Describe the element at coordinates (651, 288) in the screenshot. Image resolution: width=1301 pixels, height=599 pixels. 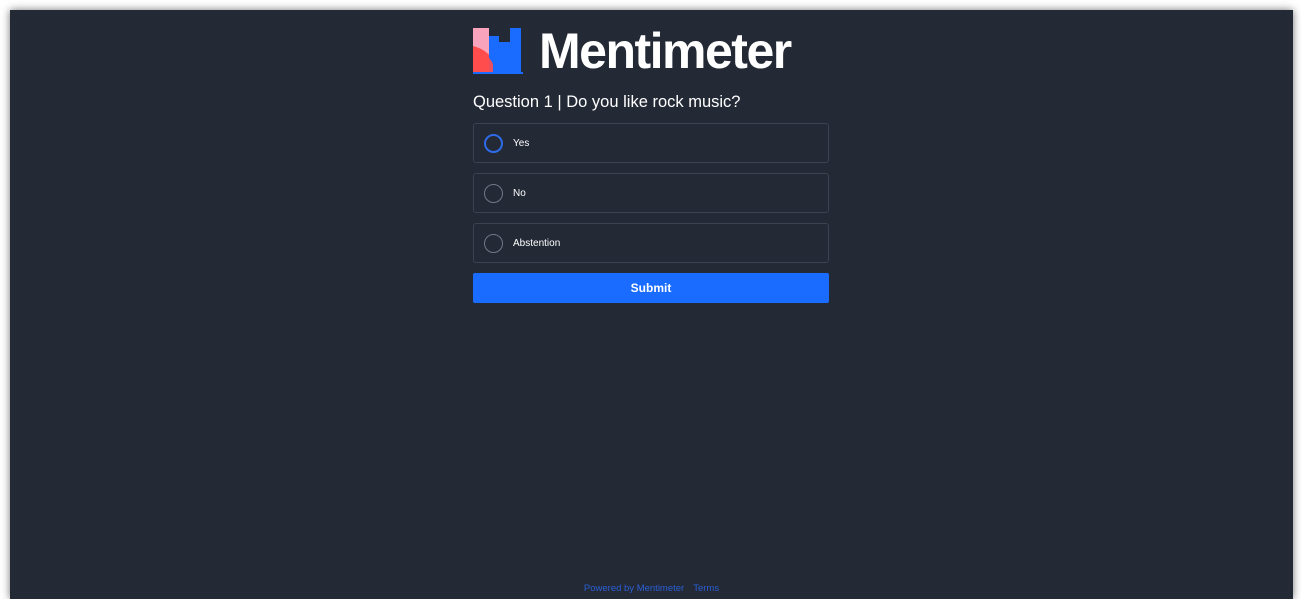
I see `submit-button: Submit` at that location.